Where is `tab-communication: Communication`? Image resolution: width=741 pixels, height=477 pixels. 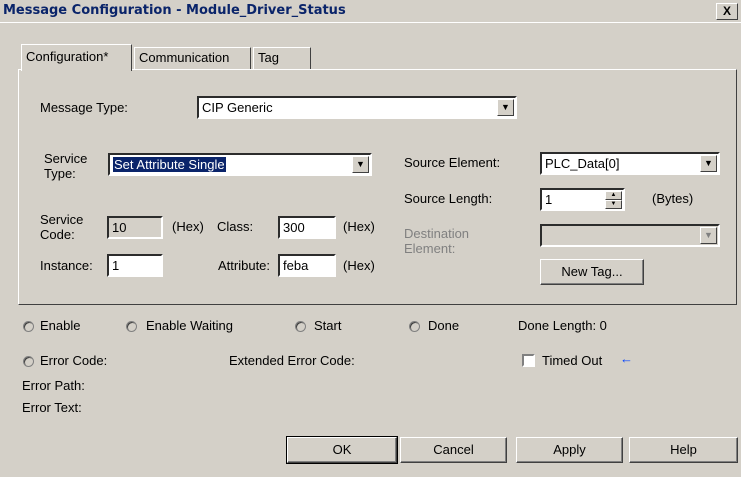 tab-communication: Communication is located at coordinates (192, 58).